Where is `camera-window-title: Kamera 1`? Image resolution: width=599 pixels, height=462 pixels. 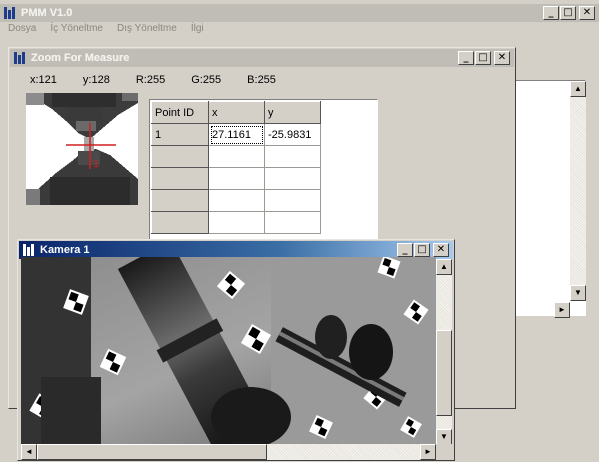
camera-window-title: Kamera 1 is located at coordinates (65, 250).